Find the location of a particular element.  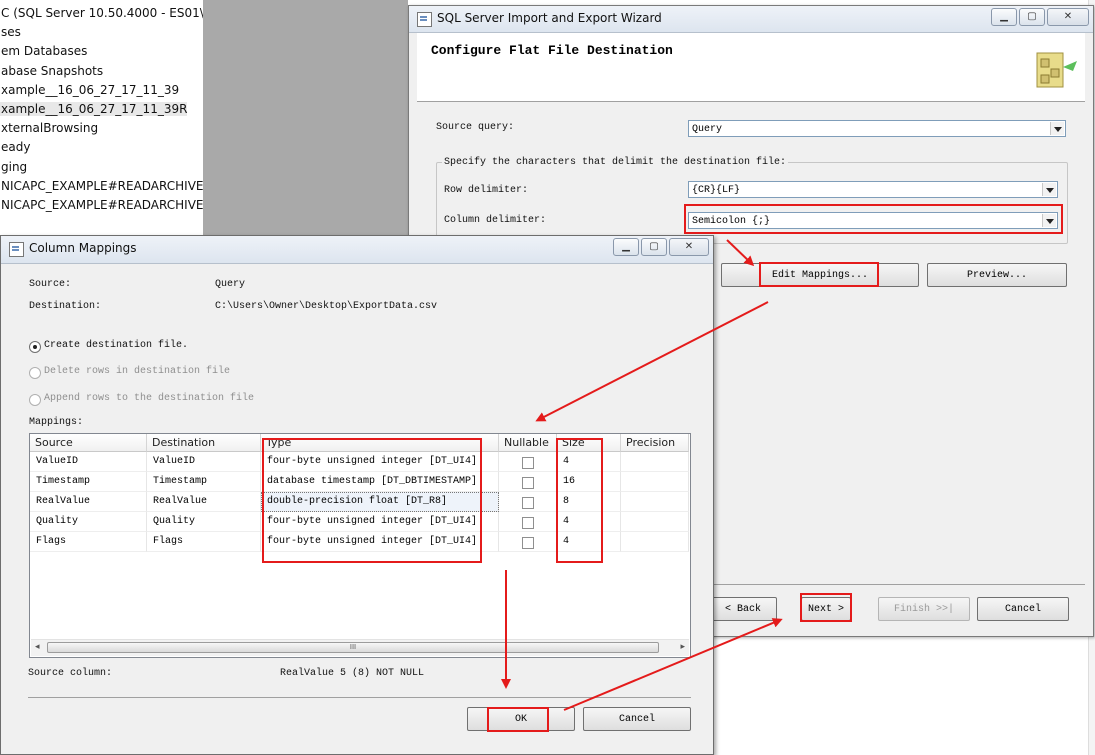

source-label: Source: is located at coordinates (50, 284).